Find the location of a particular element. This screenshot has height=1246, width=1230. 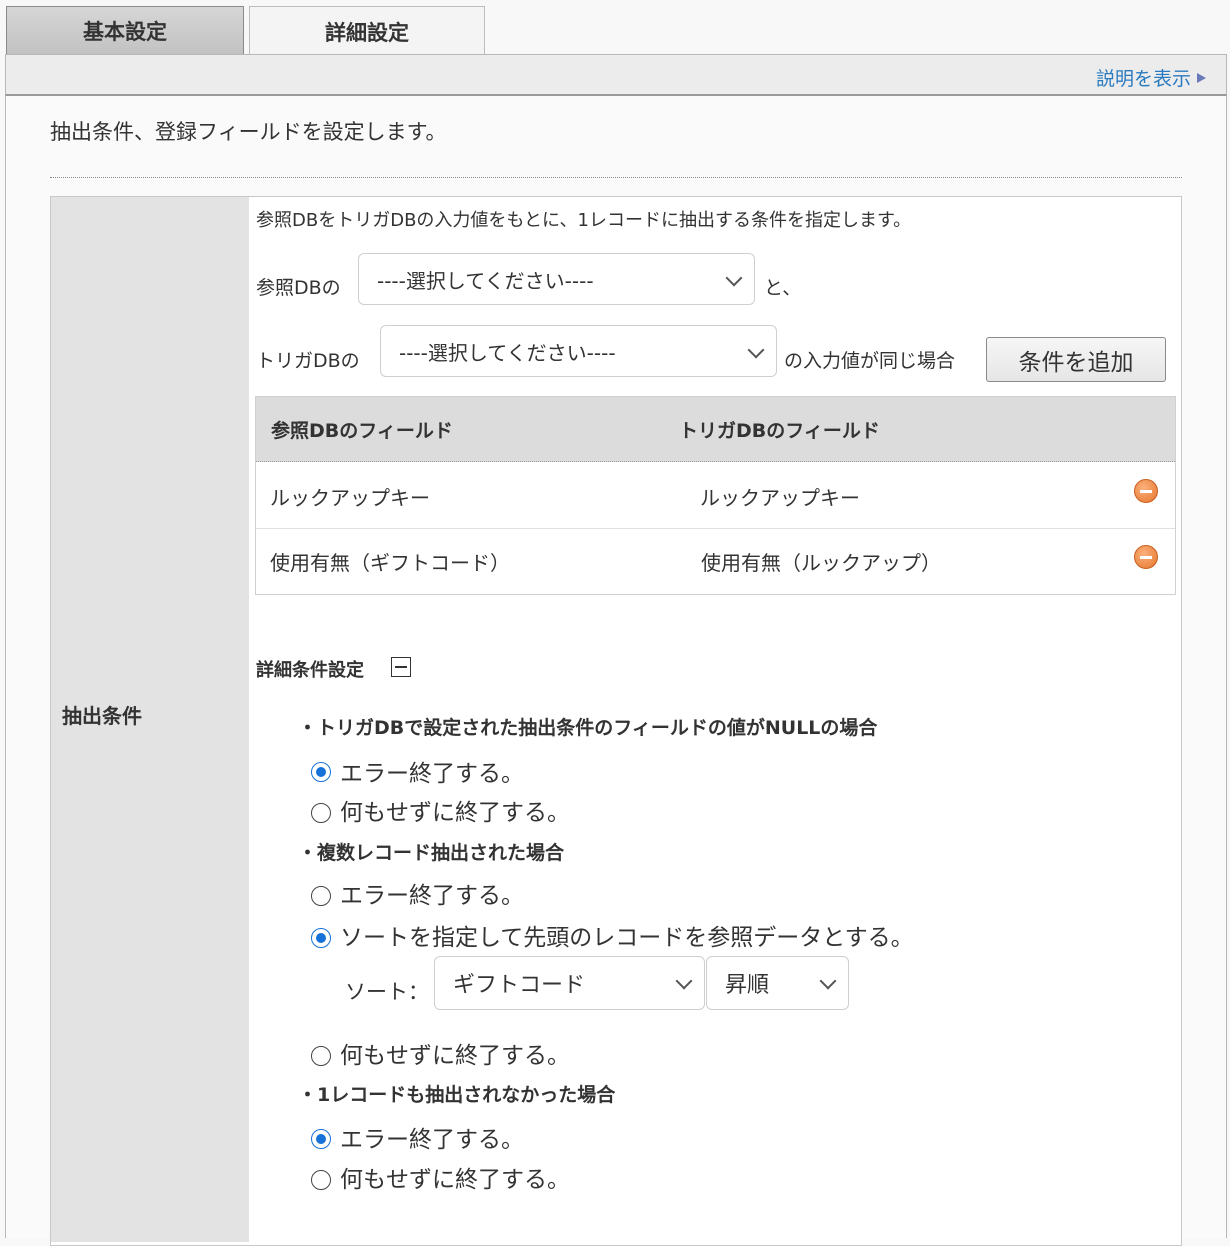

trigger-db-field-select: ----選択してください---- is located at coordinates (578, 351).